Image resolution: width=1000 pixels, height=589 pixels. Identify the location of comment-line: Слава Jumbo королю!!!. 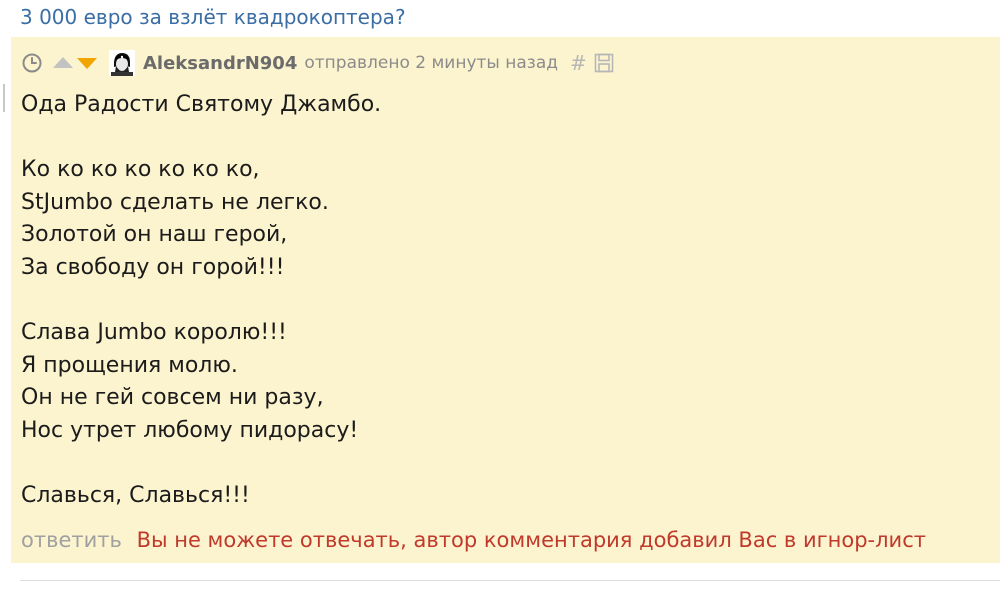
(154, 333).